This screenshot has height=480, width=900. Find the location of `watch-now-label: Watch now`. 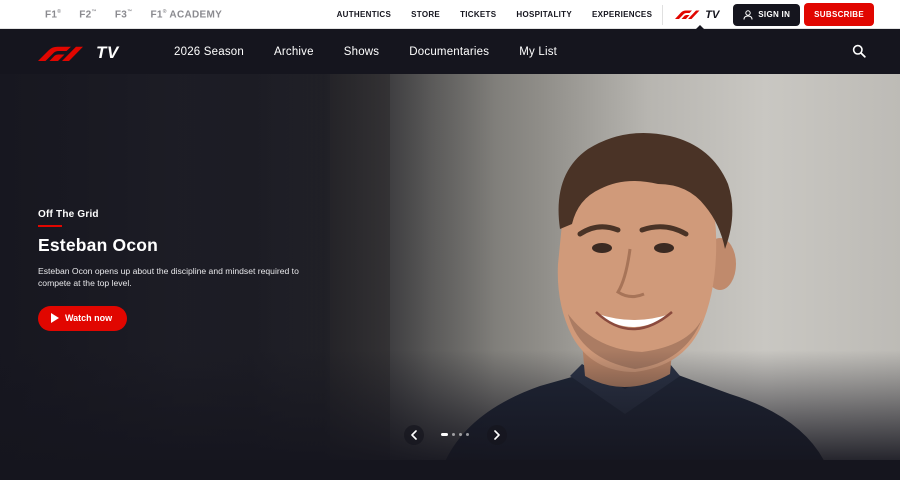

watch-now-label: Watch now is located at coordinates (89, 318).